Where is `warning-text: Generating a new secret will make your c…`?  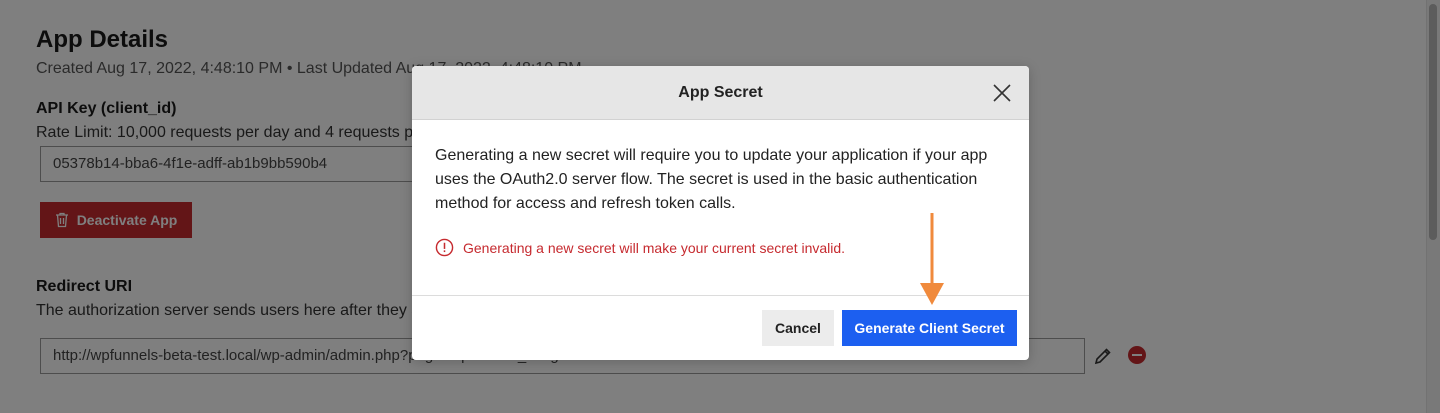 warning-text: Generating a new secret will make your c… is located at coordinates (654, 247).